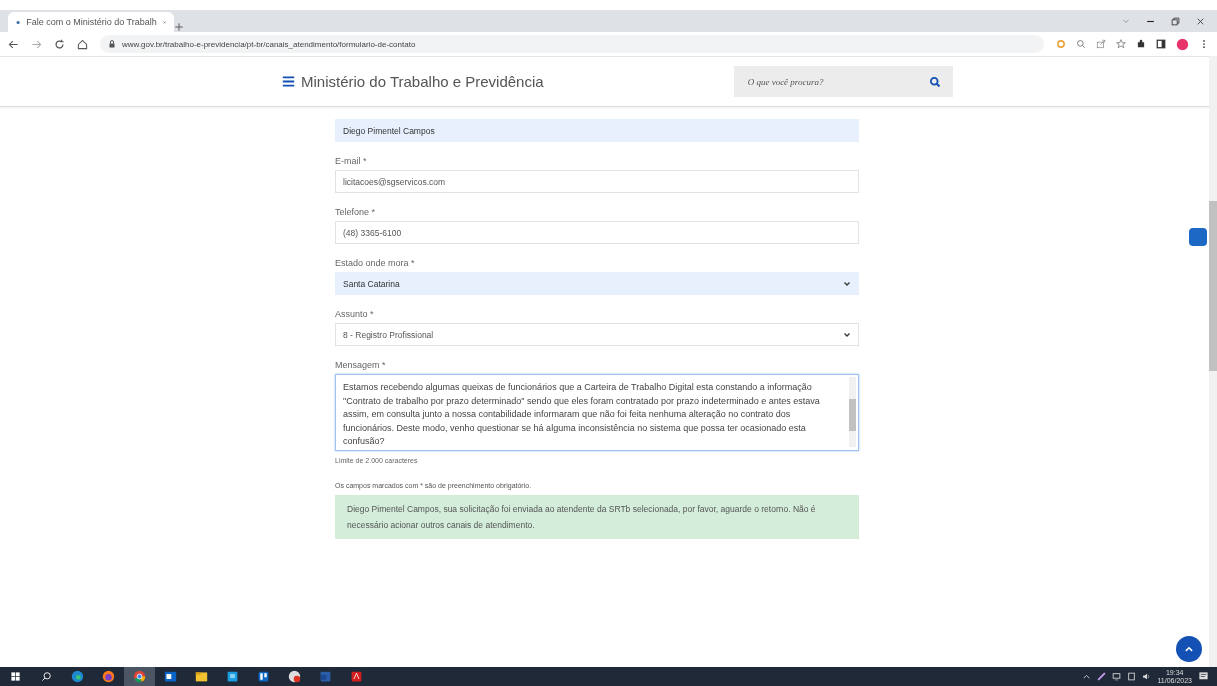 The width and height of the screenshot is (1217, 686). I want to click on close-icon, so click(1200, 21).